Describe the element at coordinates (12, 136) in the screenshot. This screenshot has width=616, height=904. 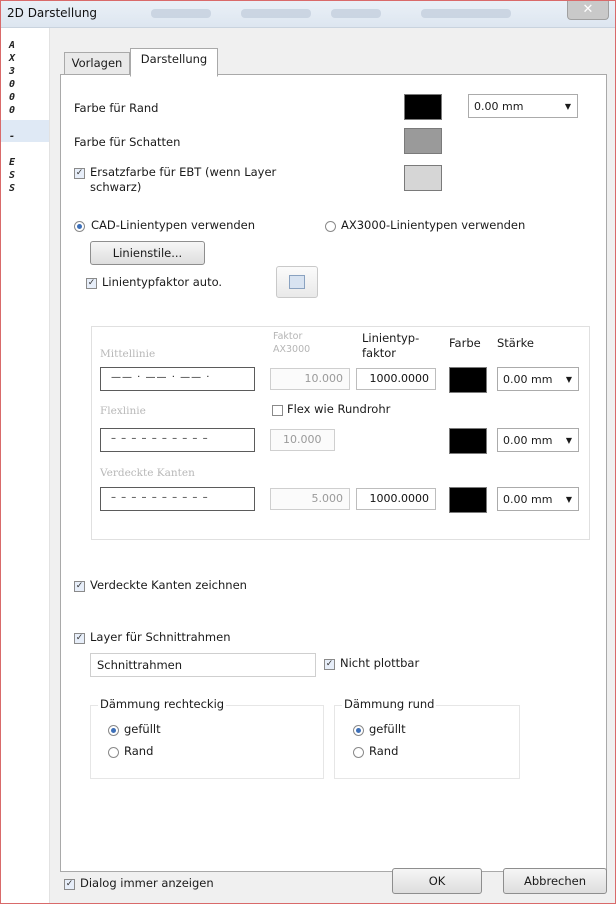
I see `strip-char: -` at that location.